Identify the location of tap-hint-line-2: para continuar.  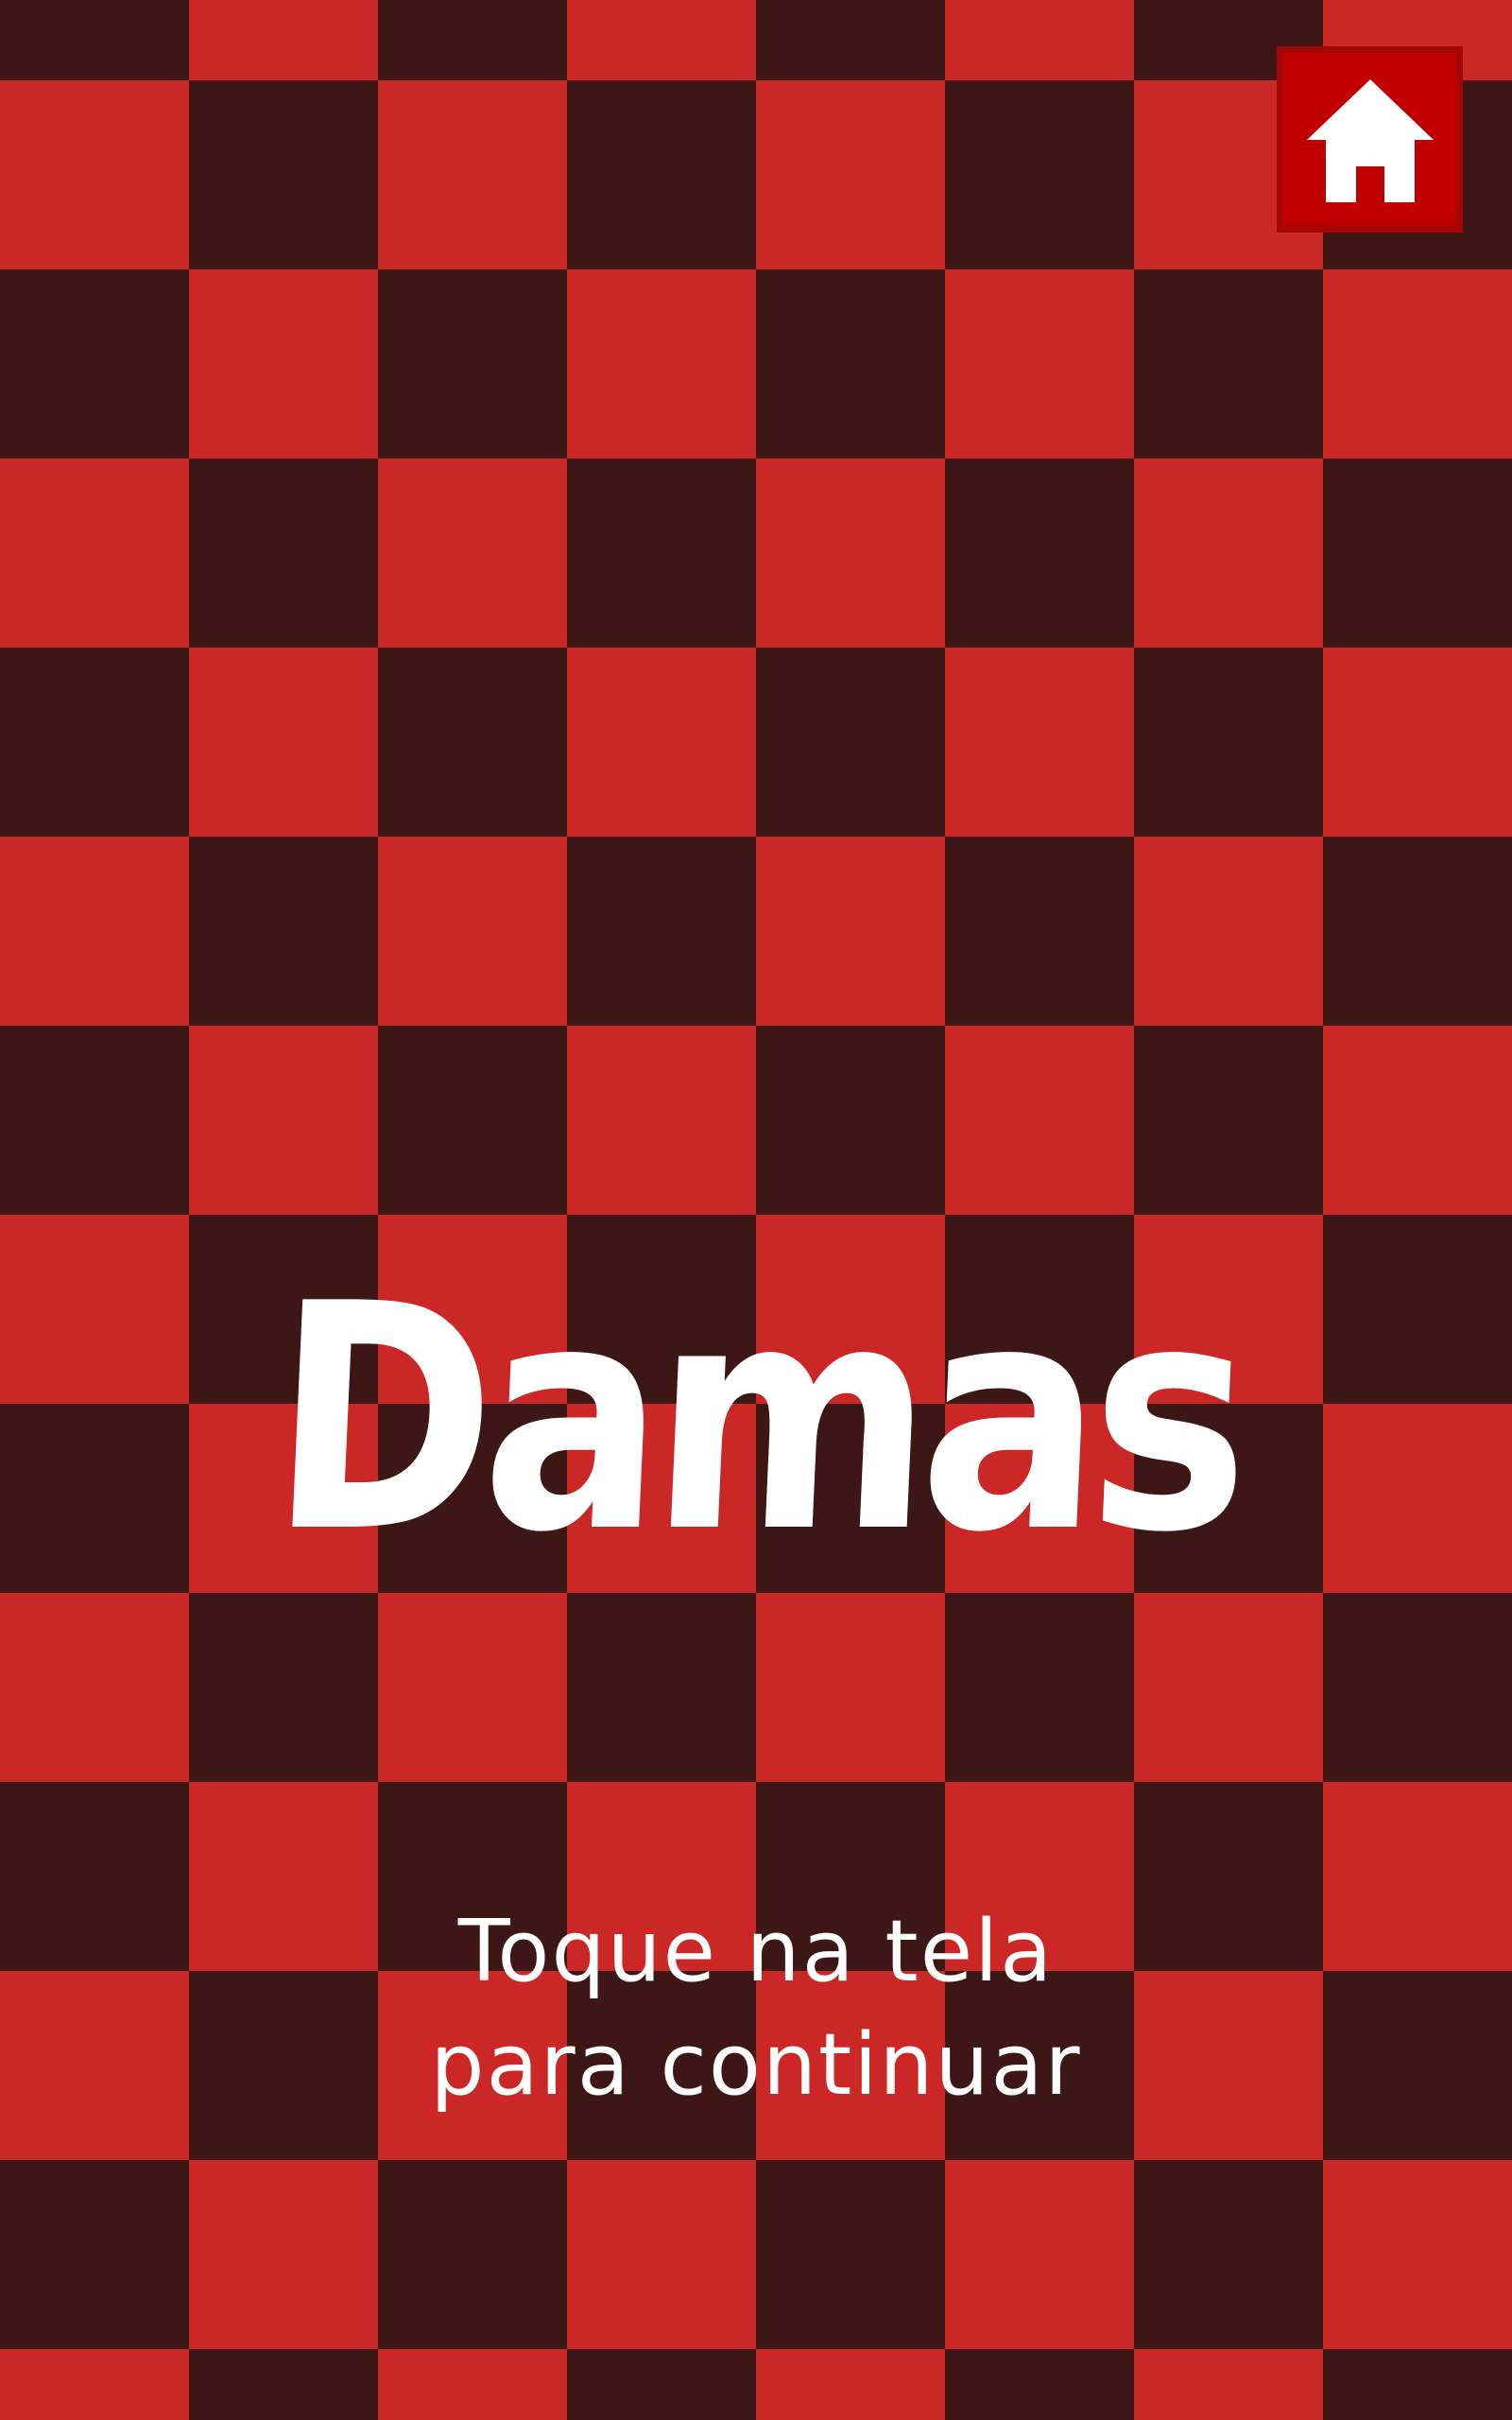
(756, 2065).